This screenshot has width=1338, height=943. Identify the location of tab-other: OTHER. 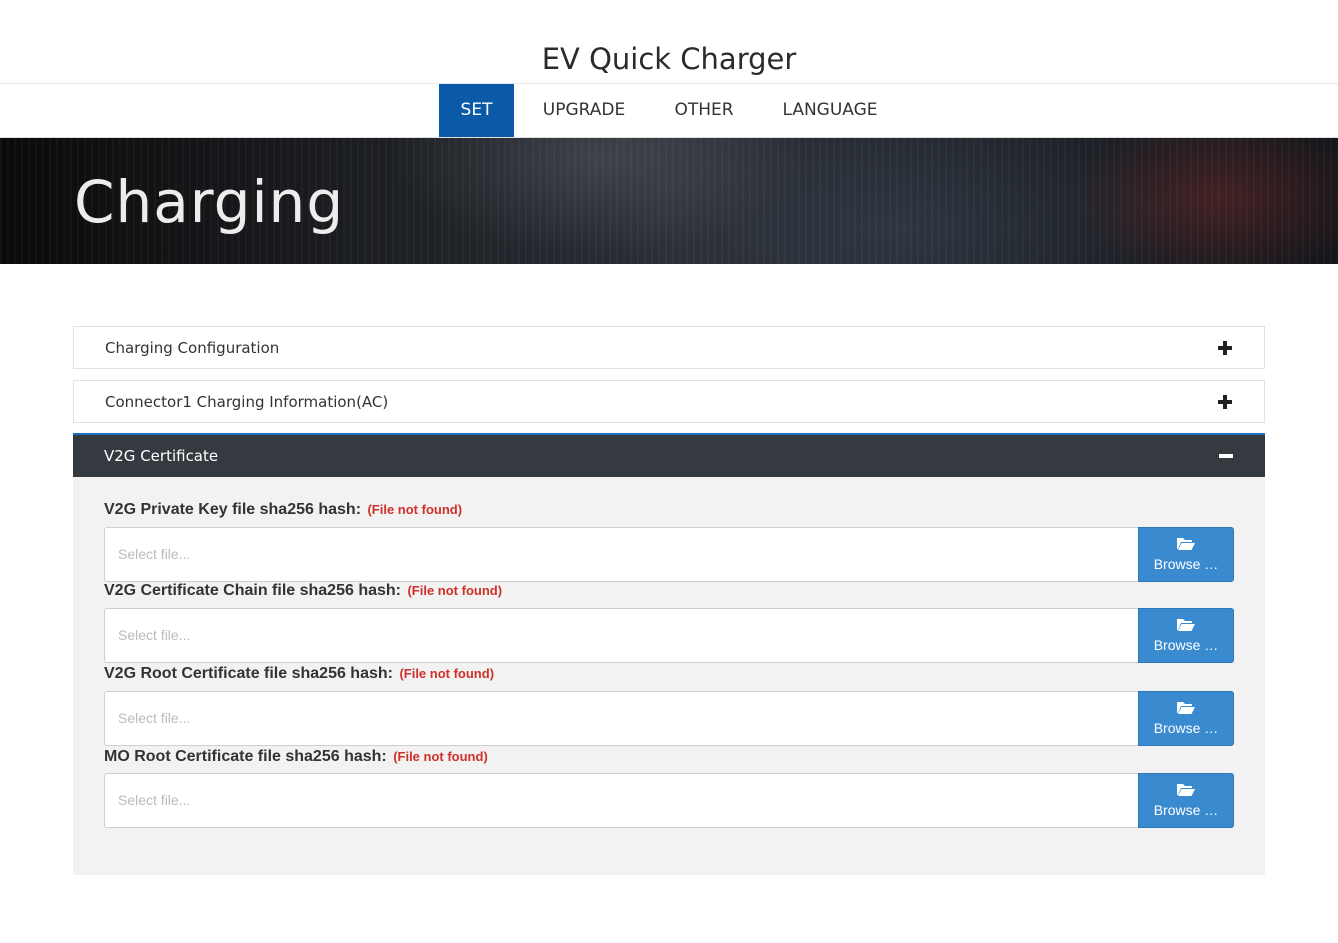
(704, 110).